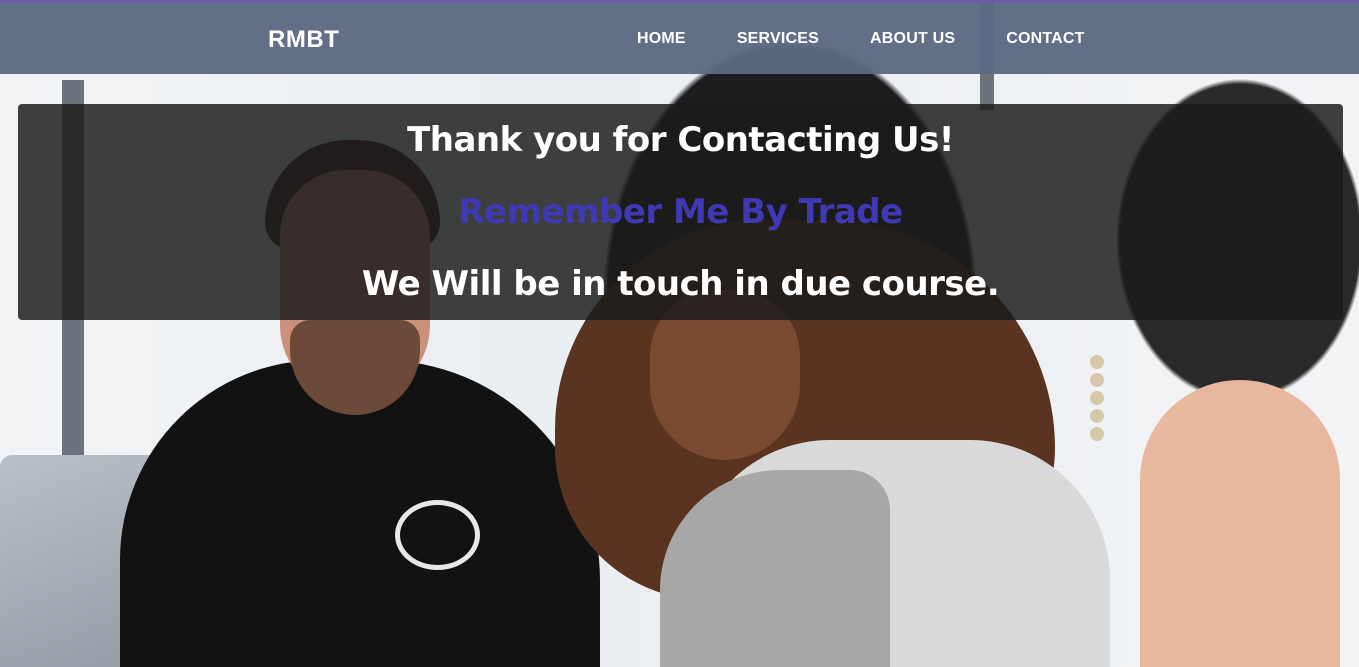  What do you see at coordinates (303, 40) in the screenshot?
I see `brand-logo: RMBT` at bounding box center [303, 40].